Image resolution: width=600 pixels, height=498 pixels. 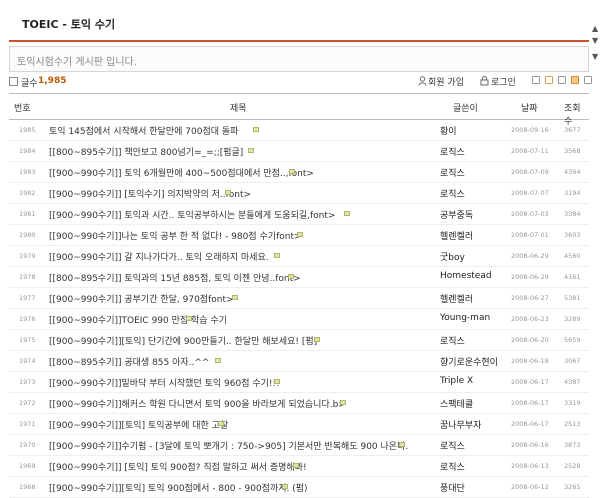 What do you see at coordinates (159, 256) in the screenshot?
I see `post-title-link: [[900~990수기]] 갈 지나가다가.. 토익 오래하지 마세요.` at bounding box center [159, 256].